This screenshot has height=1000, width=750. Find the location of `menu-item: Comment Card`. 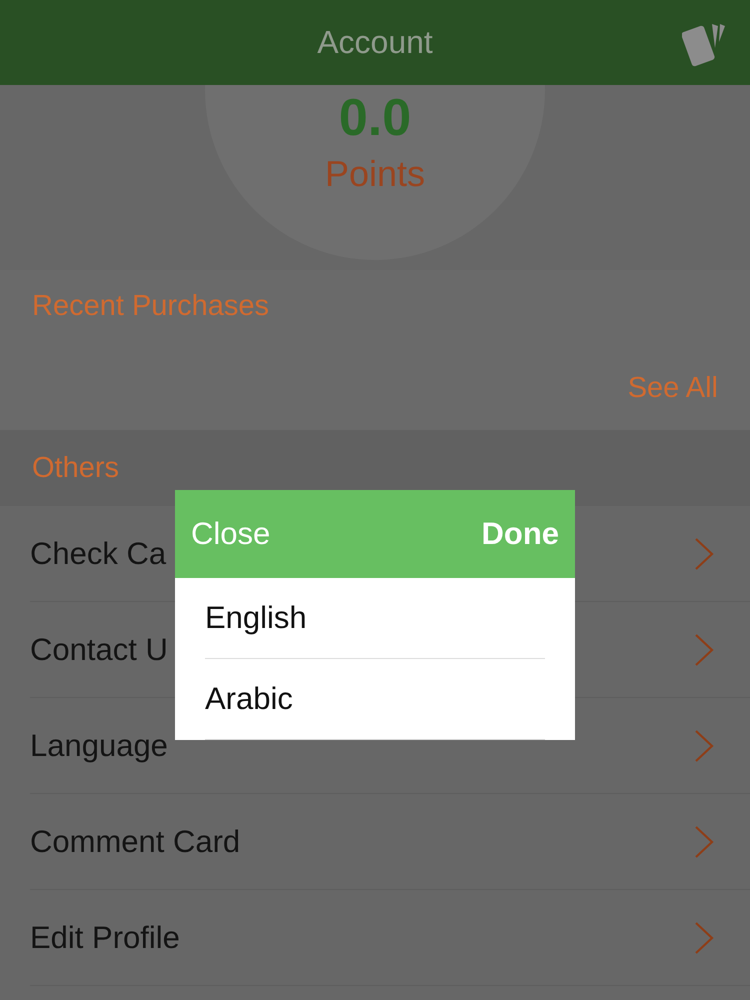

menu-item: Comment Card is located at coordinates (390, 842).